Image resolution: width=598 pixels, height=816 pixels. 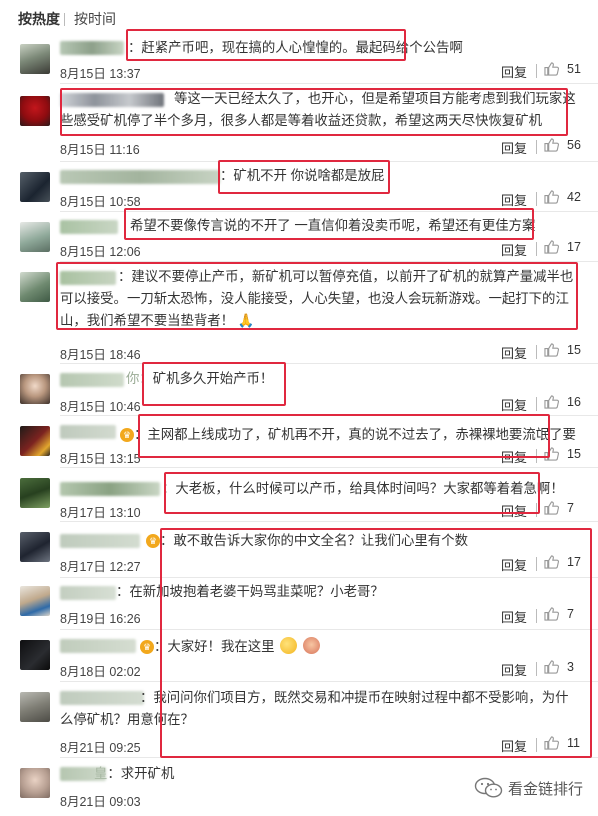 What do you see at coordinates (353, 379) in the screenshot?
I see `comment-body: 你：矿机多久开始产币！` at bounding box center [353, 379].